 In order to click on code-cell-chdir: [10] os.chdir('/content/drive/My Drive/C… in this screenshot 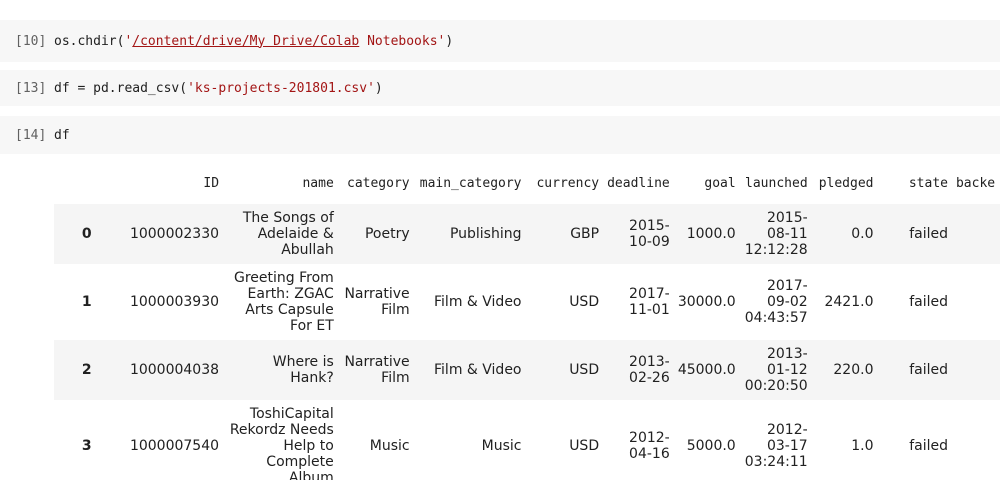, I will do `click(500, 41)`.